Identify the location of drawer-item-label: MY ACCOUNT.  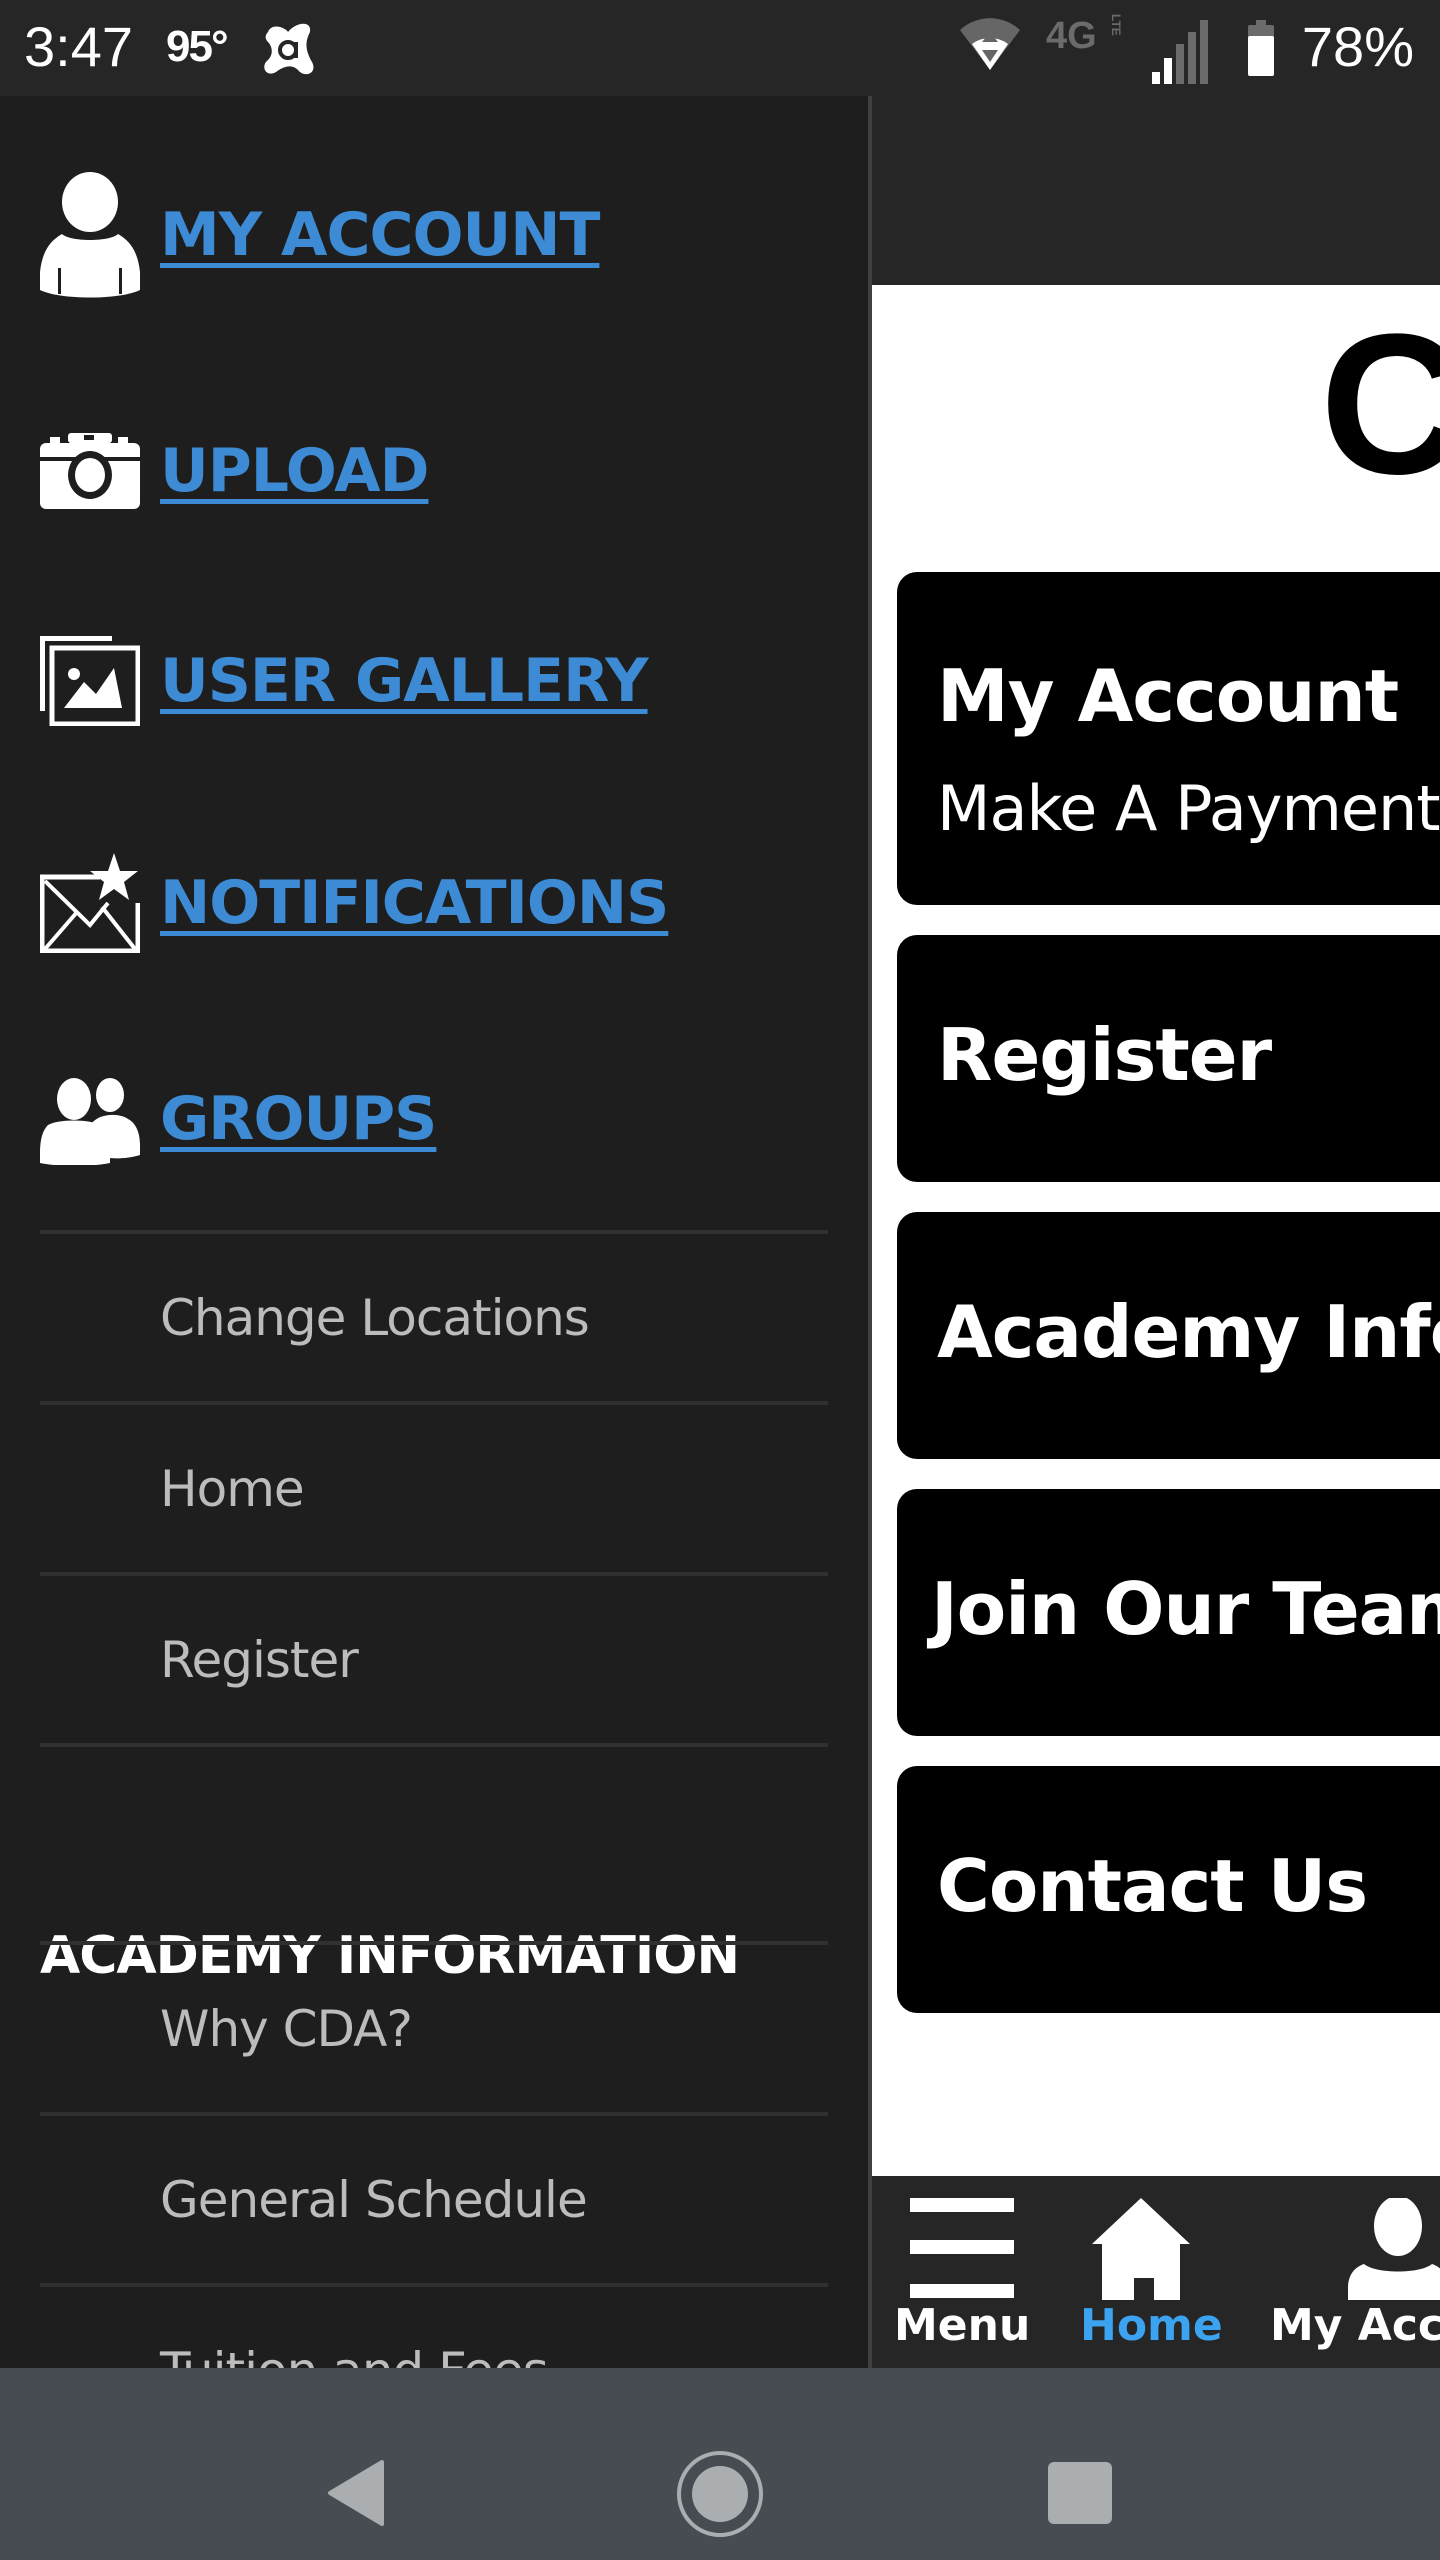
(380, 235).